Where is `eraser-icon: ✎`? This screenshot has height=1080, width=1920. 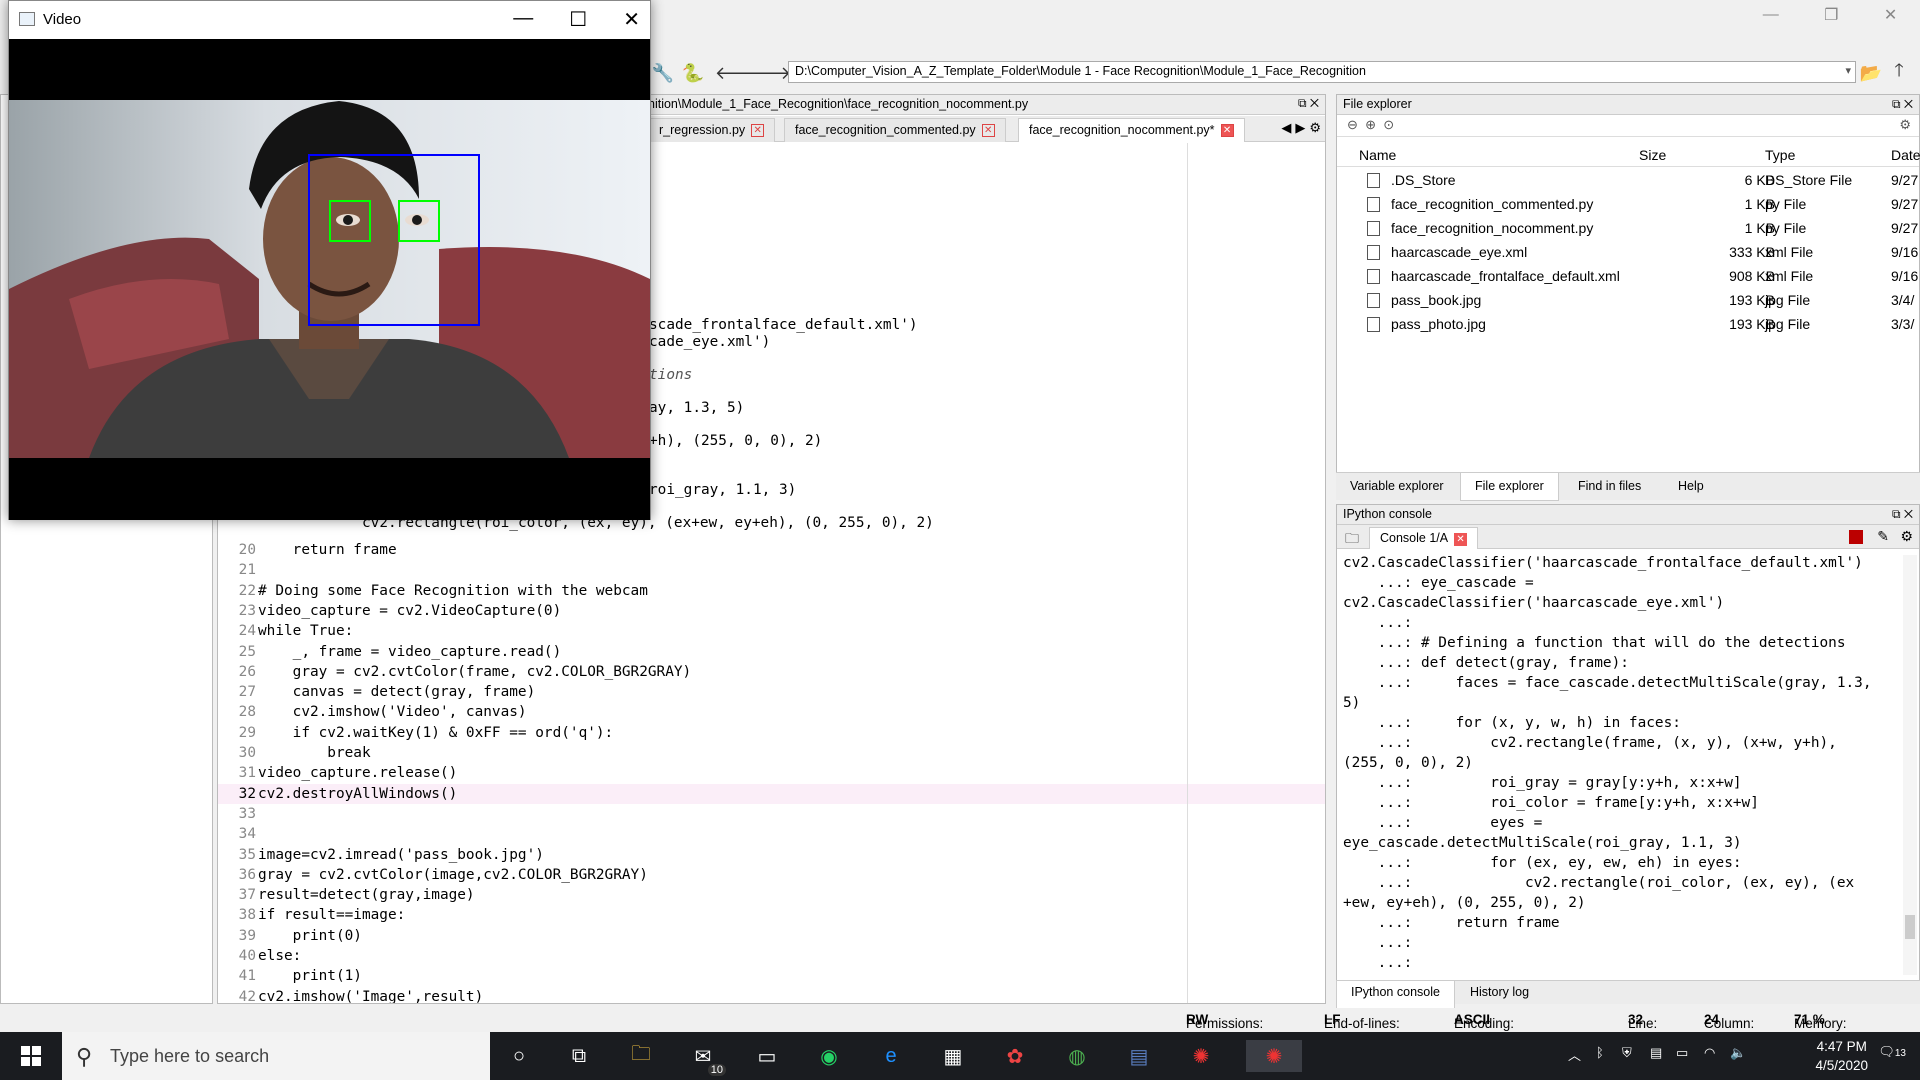
eraser-icon: ✎ is located at coordinates (1883, 536).